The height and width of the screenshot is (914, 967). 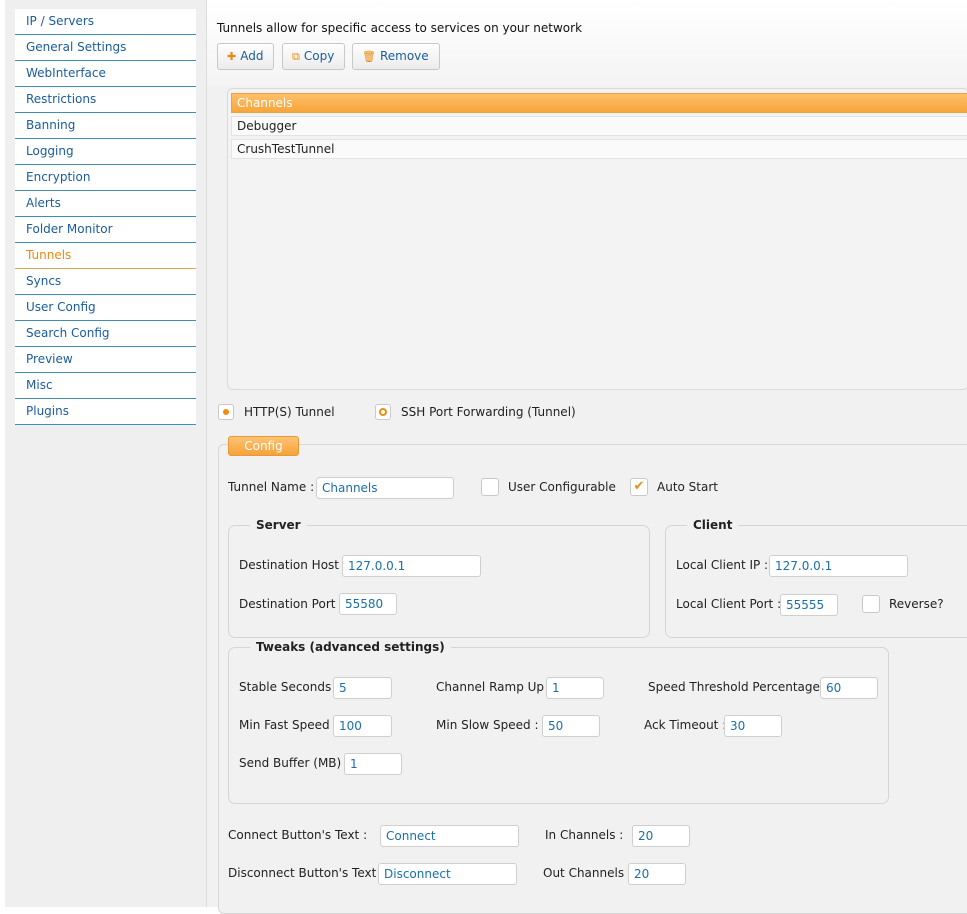 I want to click on tunnel-name-label: Tunnel Name :, so click(x=271, y=487).